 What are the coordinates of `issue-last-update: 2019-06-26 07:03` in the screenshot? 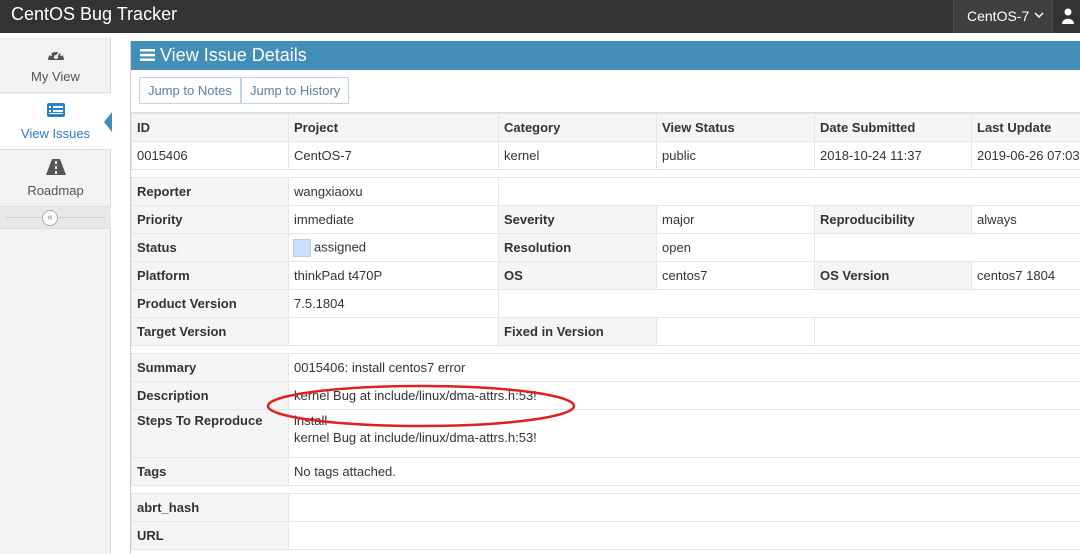 It's located at (1025, 155).